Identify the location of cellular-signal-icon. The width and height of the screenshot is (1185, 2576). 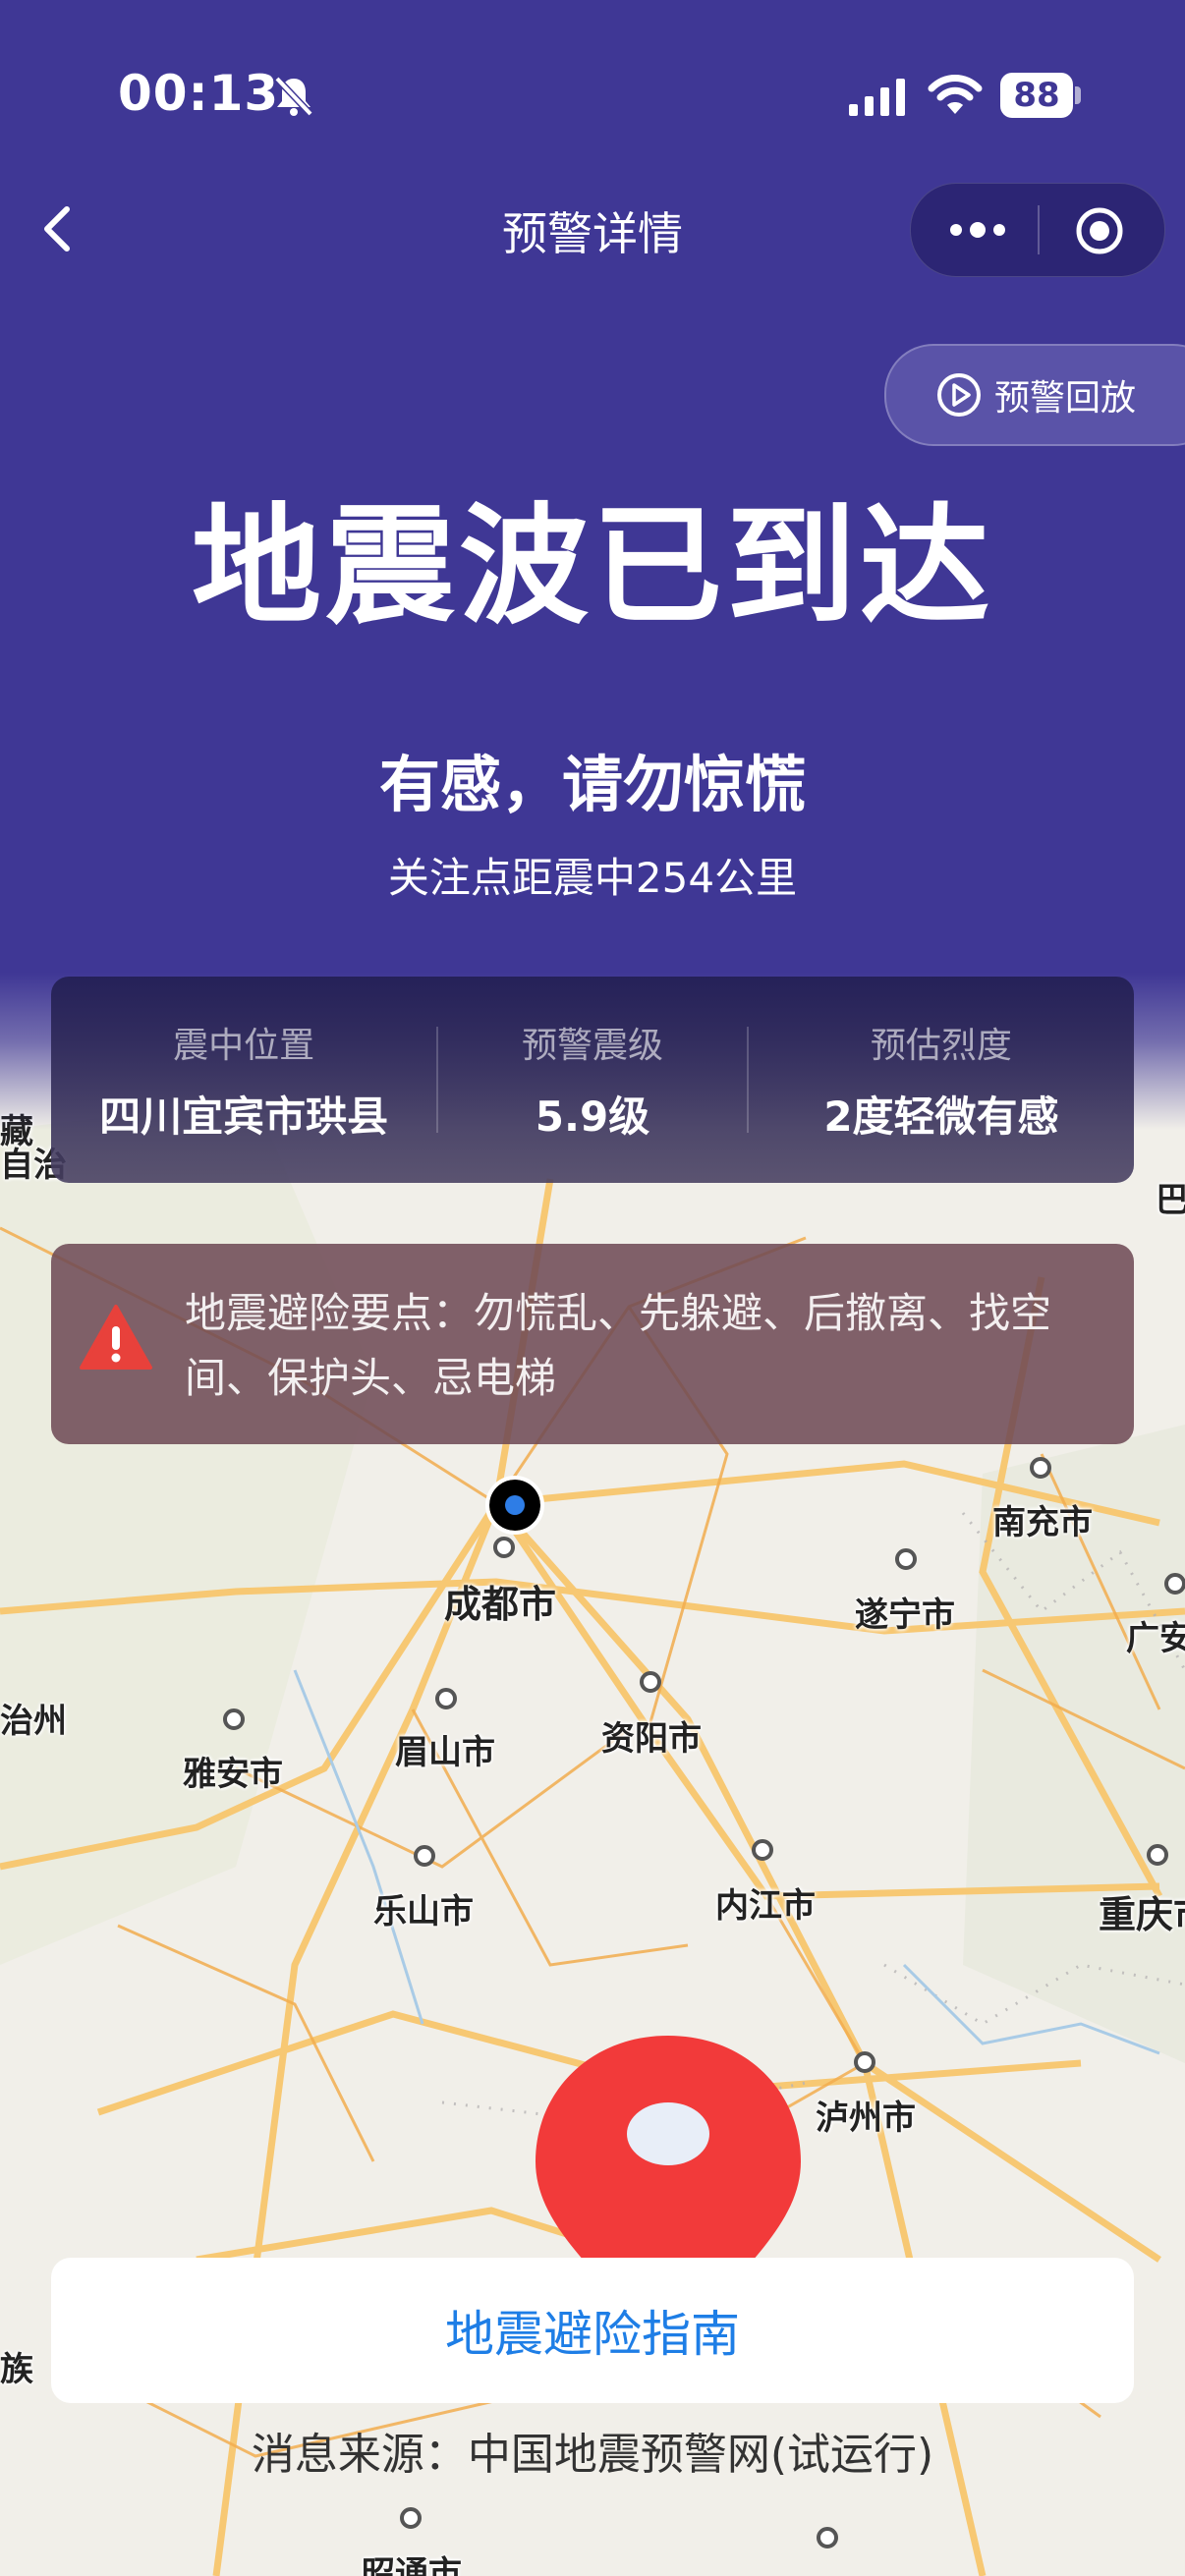
(877, 97).